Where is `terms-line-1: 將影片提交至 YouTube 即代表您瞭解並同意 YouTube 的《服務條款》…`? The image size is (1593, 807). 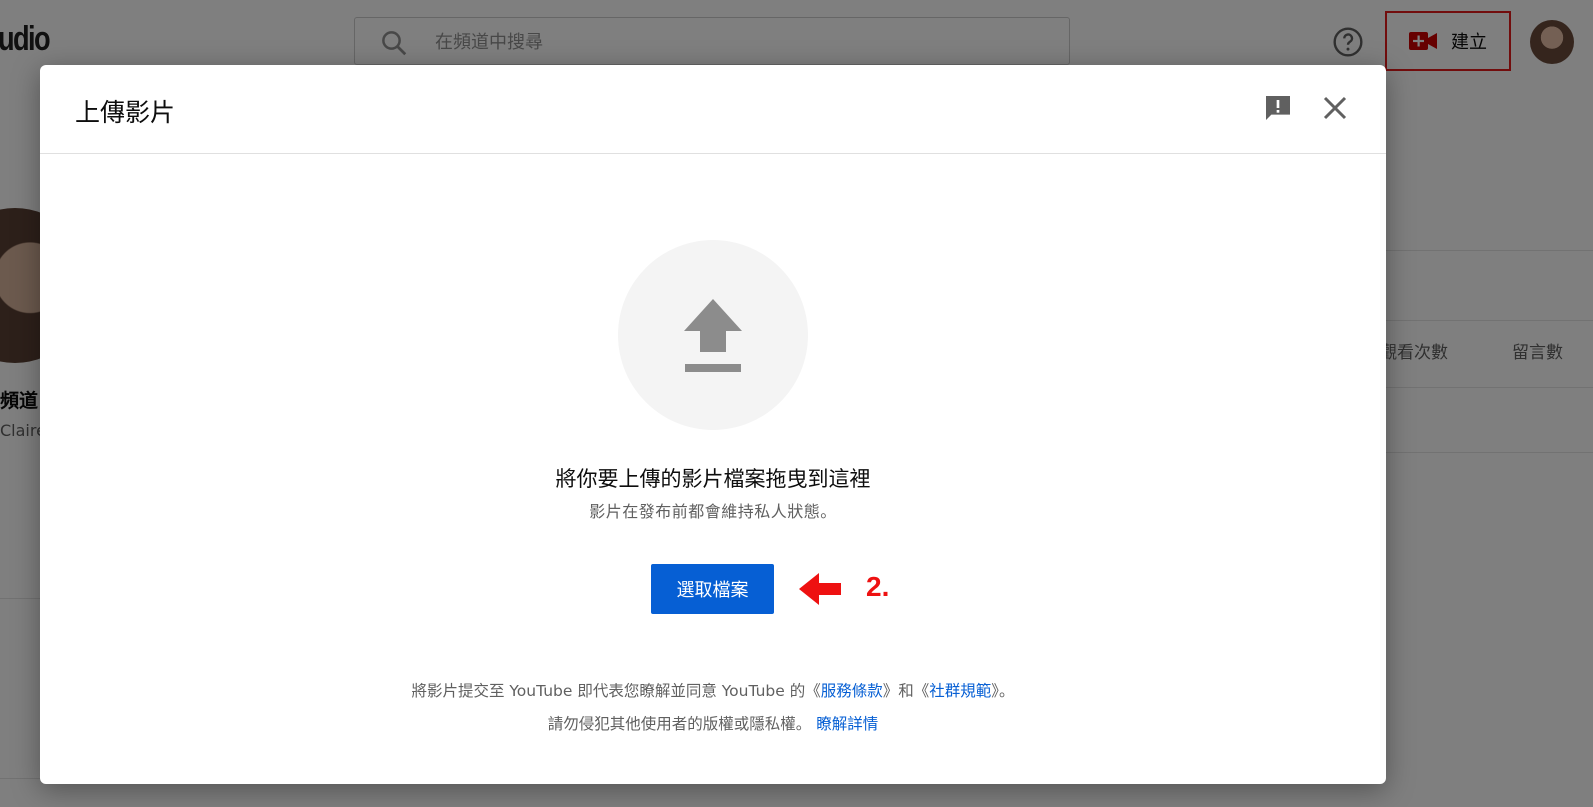 terms-line-1: 將影片提交至 YouTube 即代表您瞭解並同意 YouTube 的《服務條款》… is located at coordinates (713, 691).